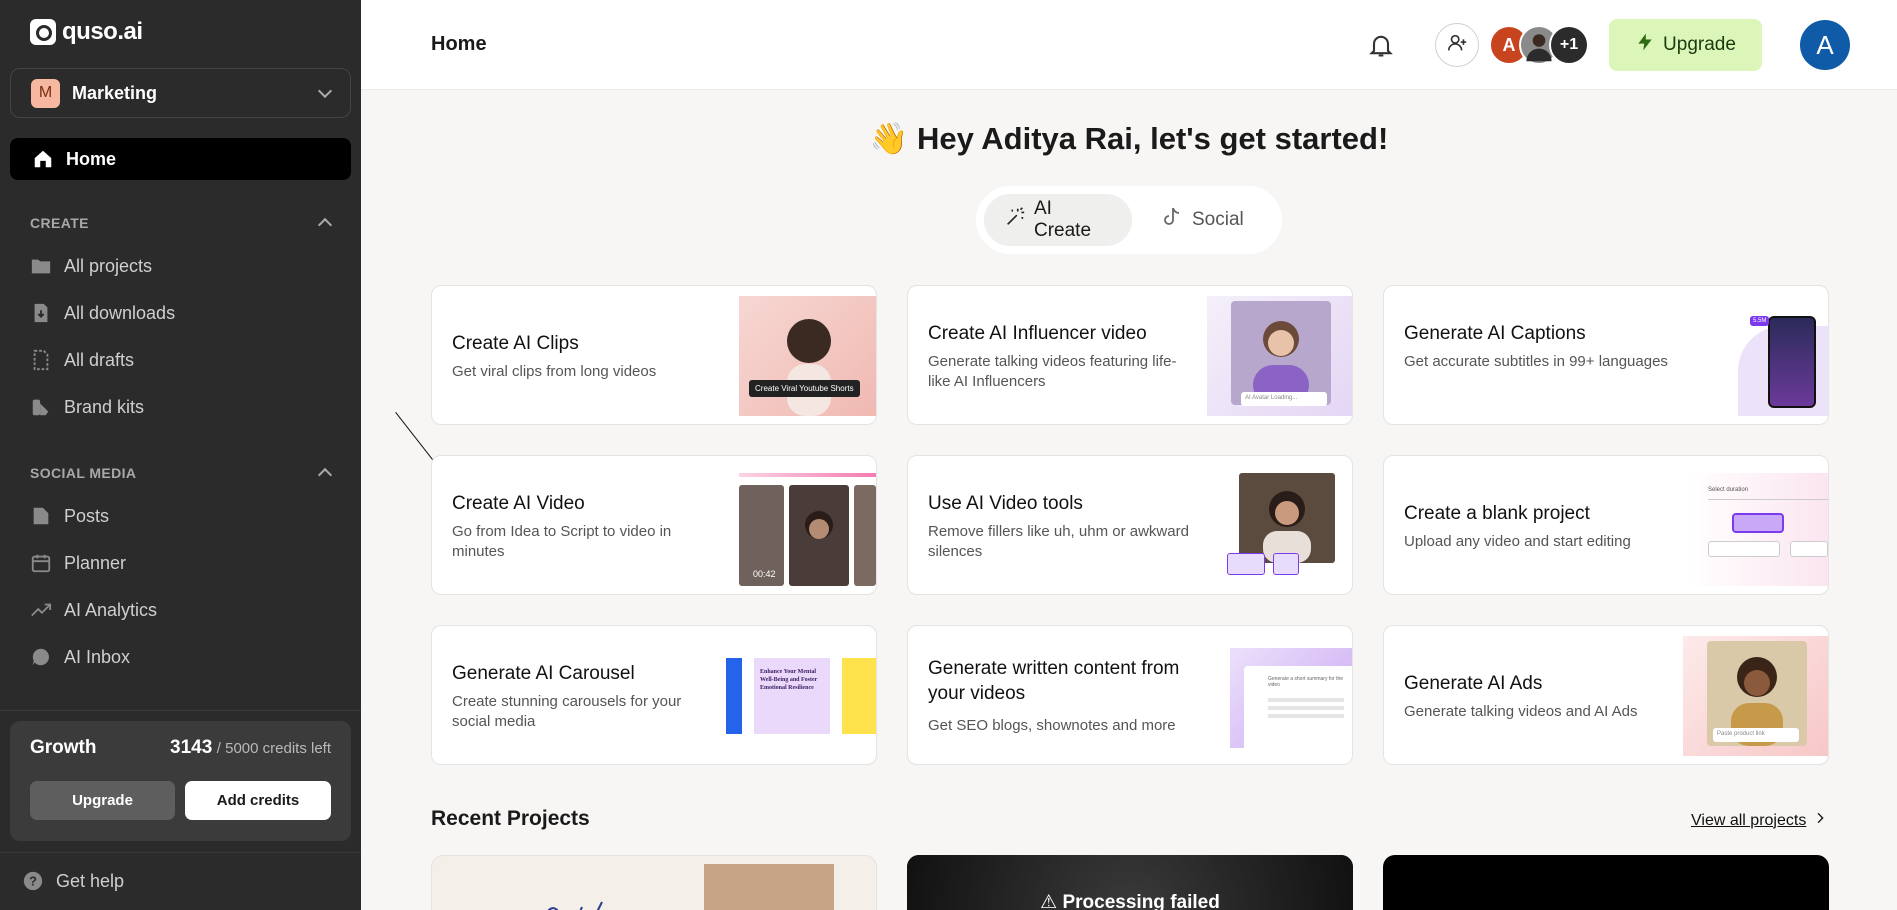 The width and height of the screenshot is (1897, 910). I want to click on warning-icon: ⚠, so click(1049, 901).